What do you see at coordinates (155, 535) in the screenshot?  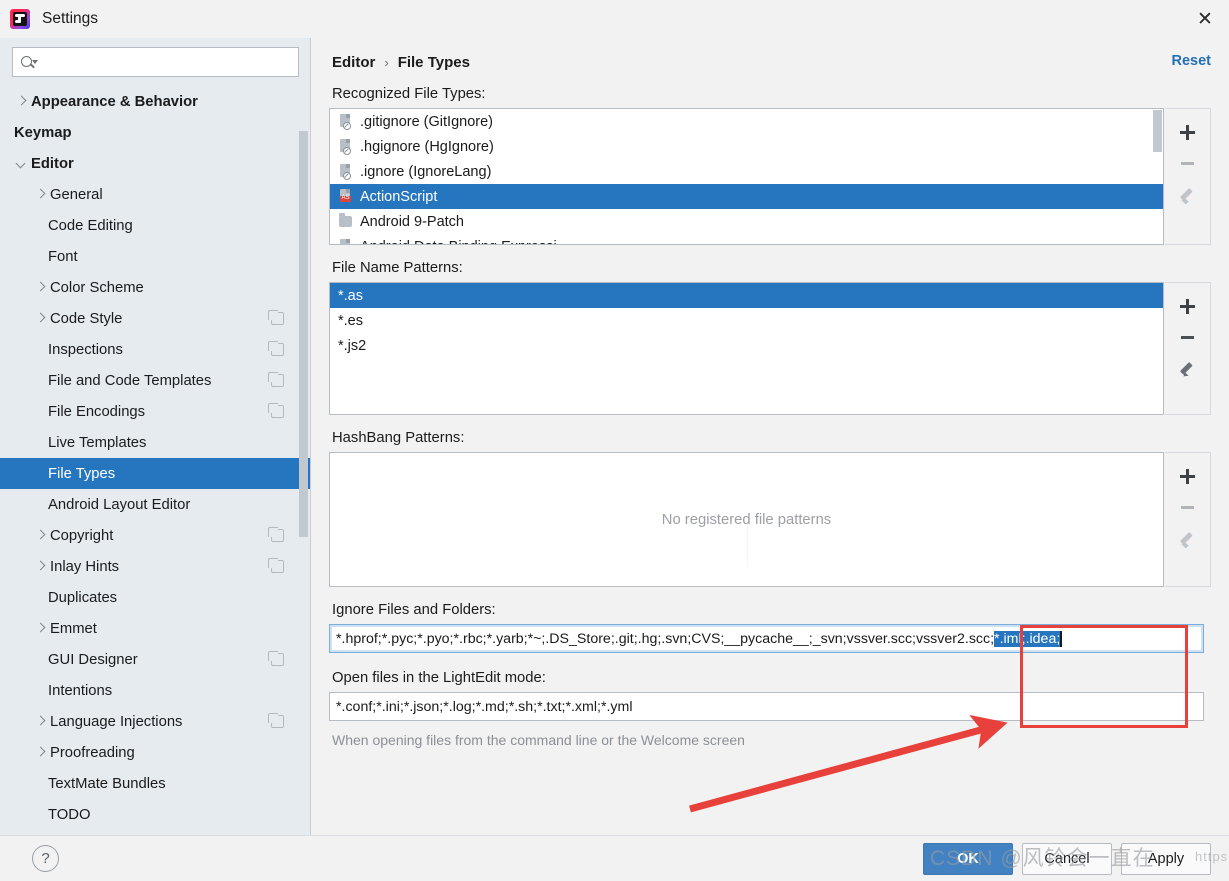 I see `sidebar-item-copyright: Copyright` at bounding box center [155, 535].